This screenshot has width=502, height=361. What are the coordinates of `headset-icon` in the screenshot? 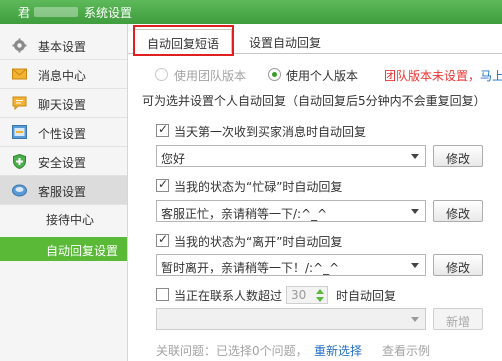 It's located at (19, 190).